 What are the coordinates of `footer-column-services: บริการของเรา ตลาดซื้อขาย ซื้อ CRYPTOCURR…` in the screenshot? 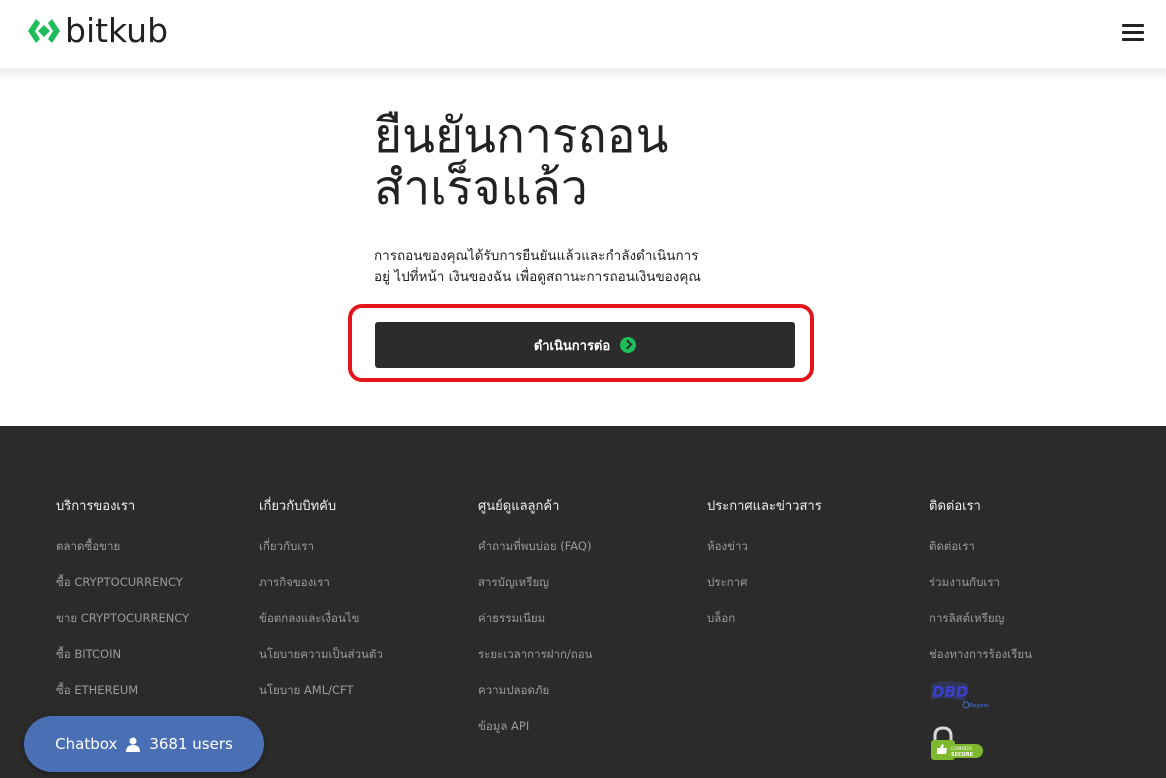 It's located at (122, 608).